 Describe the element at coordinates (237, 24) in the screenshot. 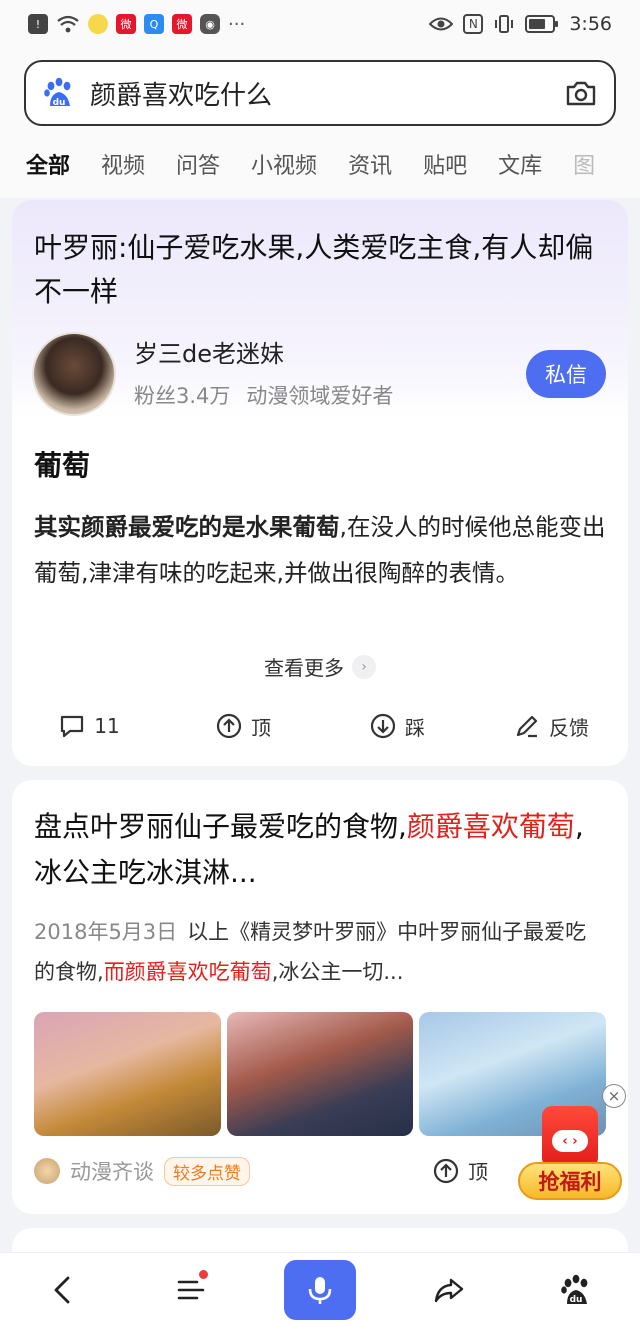

I see `more-icon: ···` at that location.